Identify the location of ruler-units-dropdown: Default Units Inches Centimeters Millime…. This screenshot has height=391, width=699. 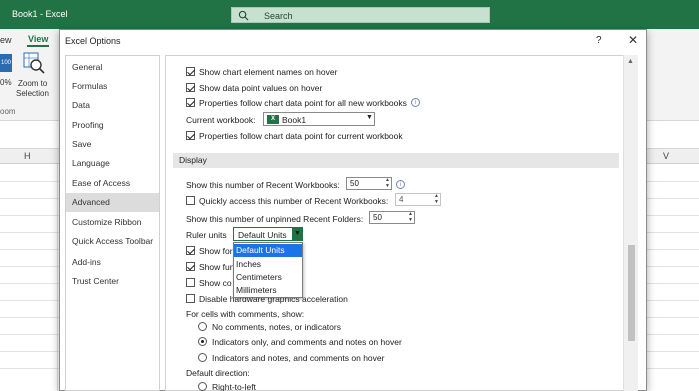
(268, 270).